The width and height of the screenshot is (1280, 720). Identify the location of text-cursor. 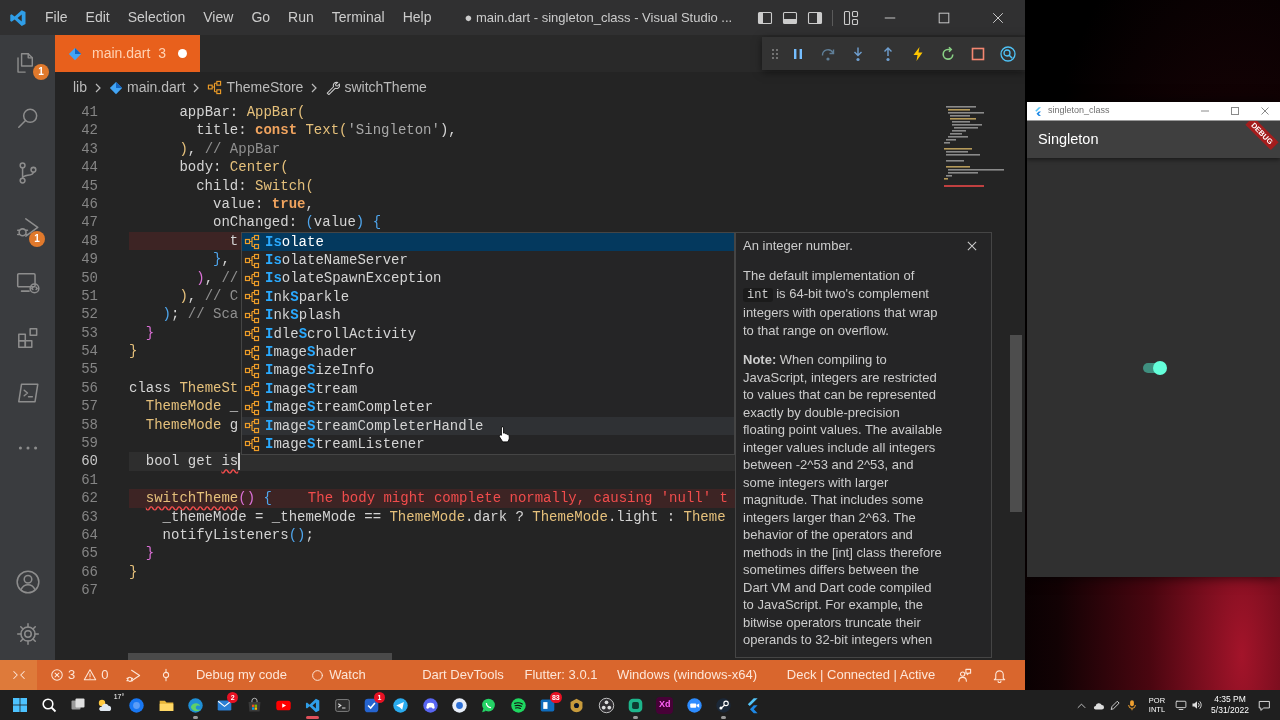
(239, 462).